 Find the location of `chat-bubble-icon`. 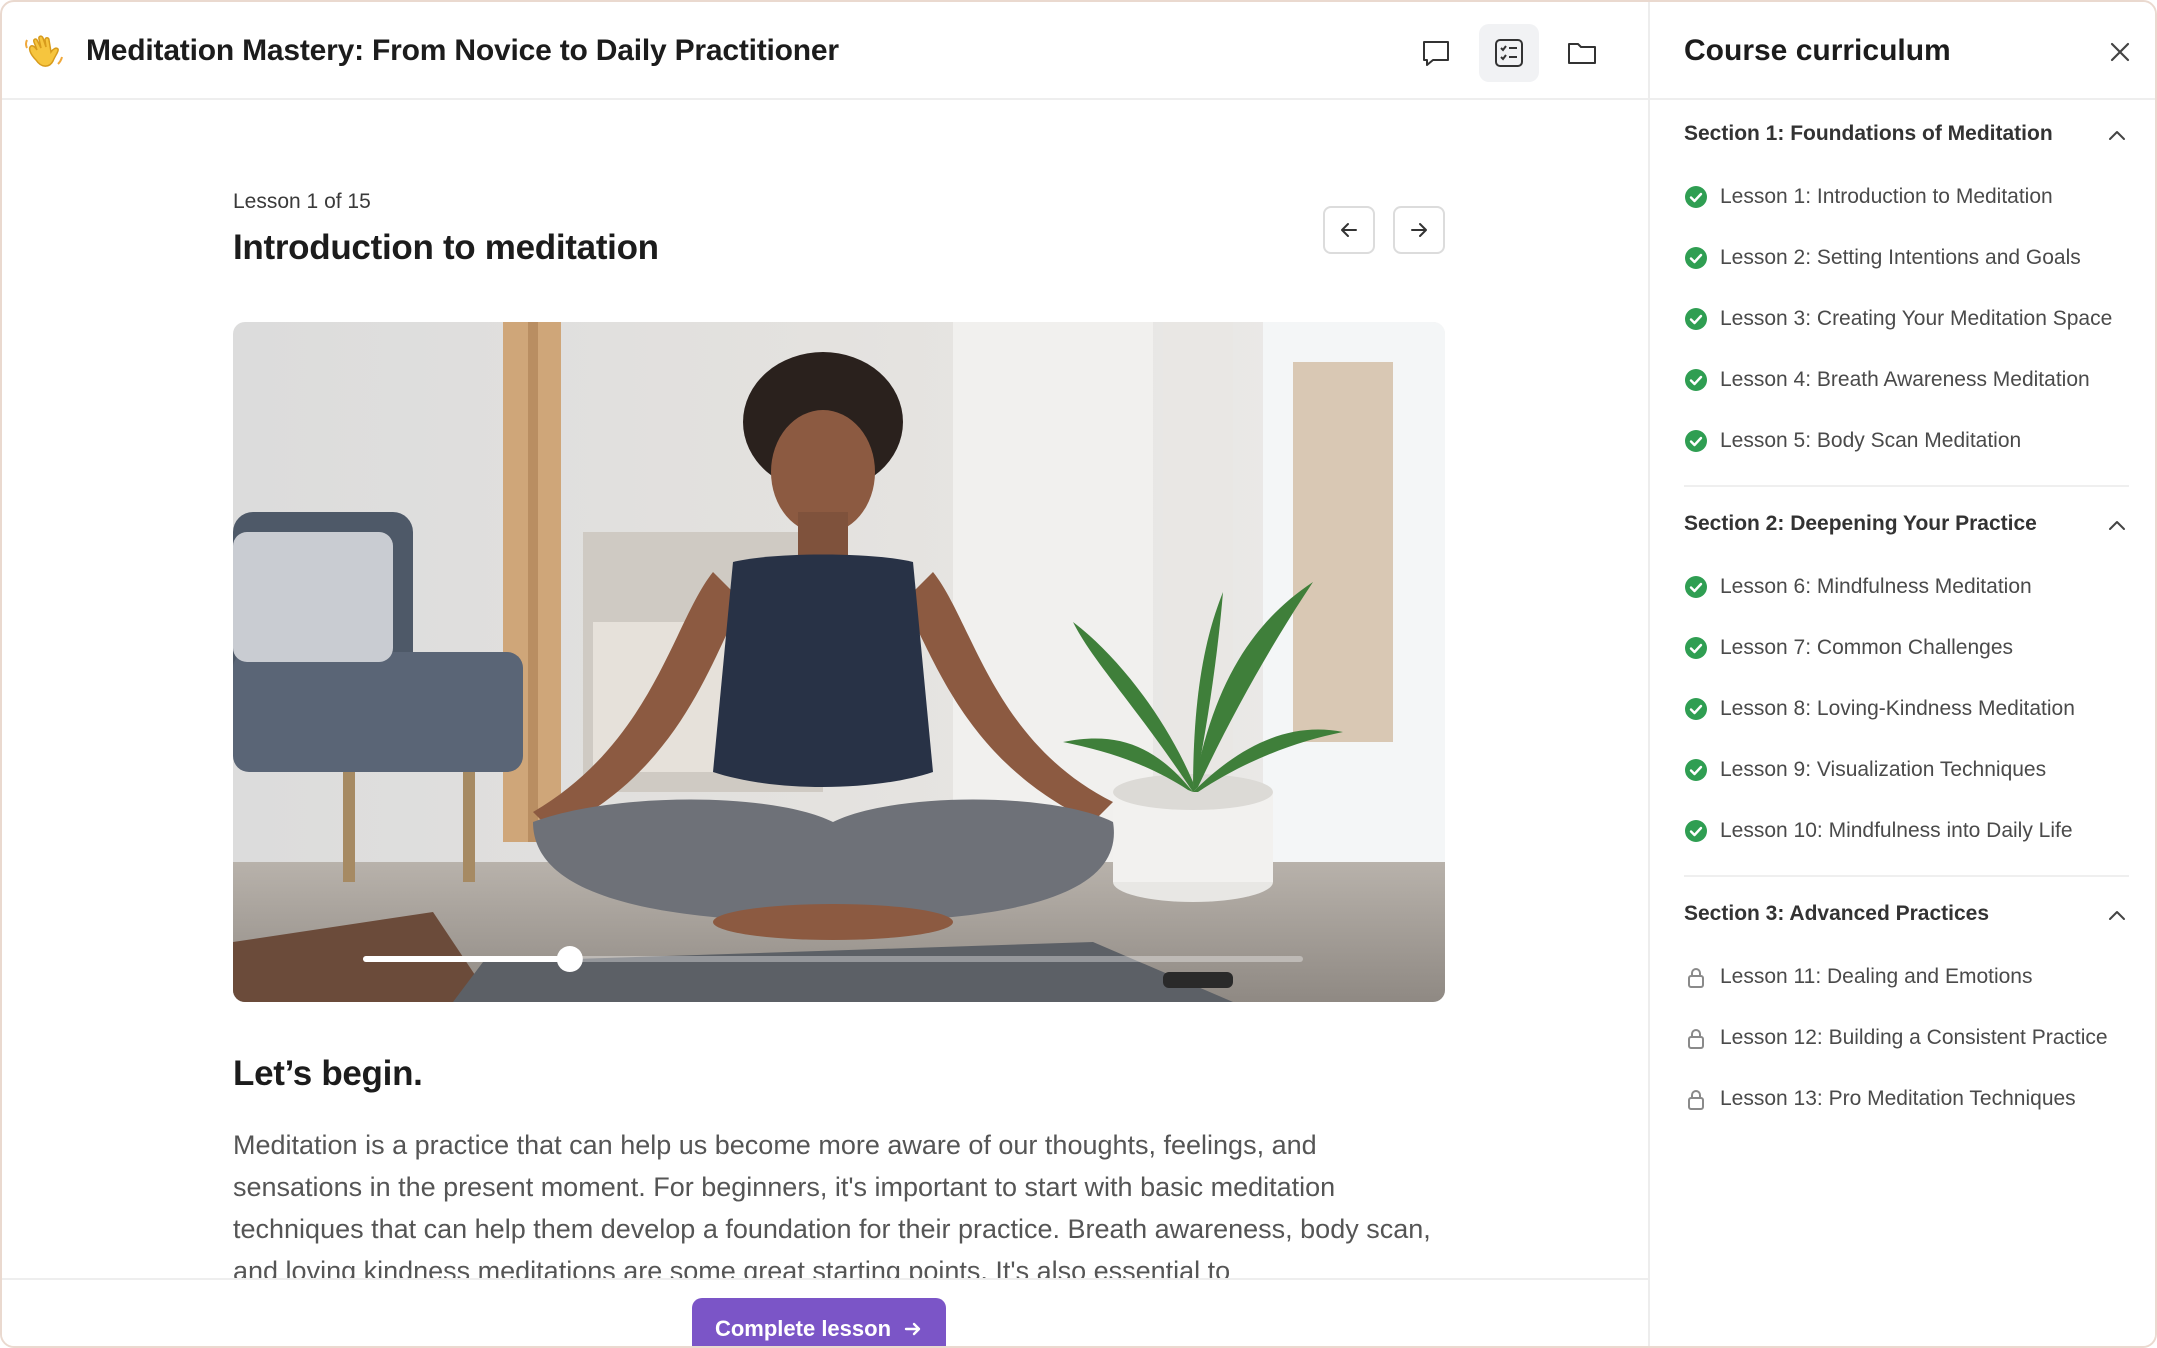

chat-bubble-icon is located at coordinates (1436, 53).